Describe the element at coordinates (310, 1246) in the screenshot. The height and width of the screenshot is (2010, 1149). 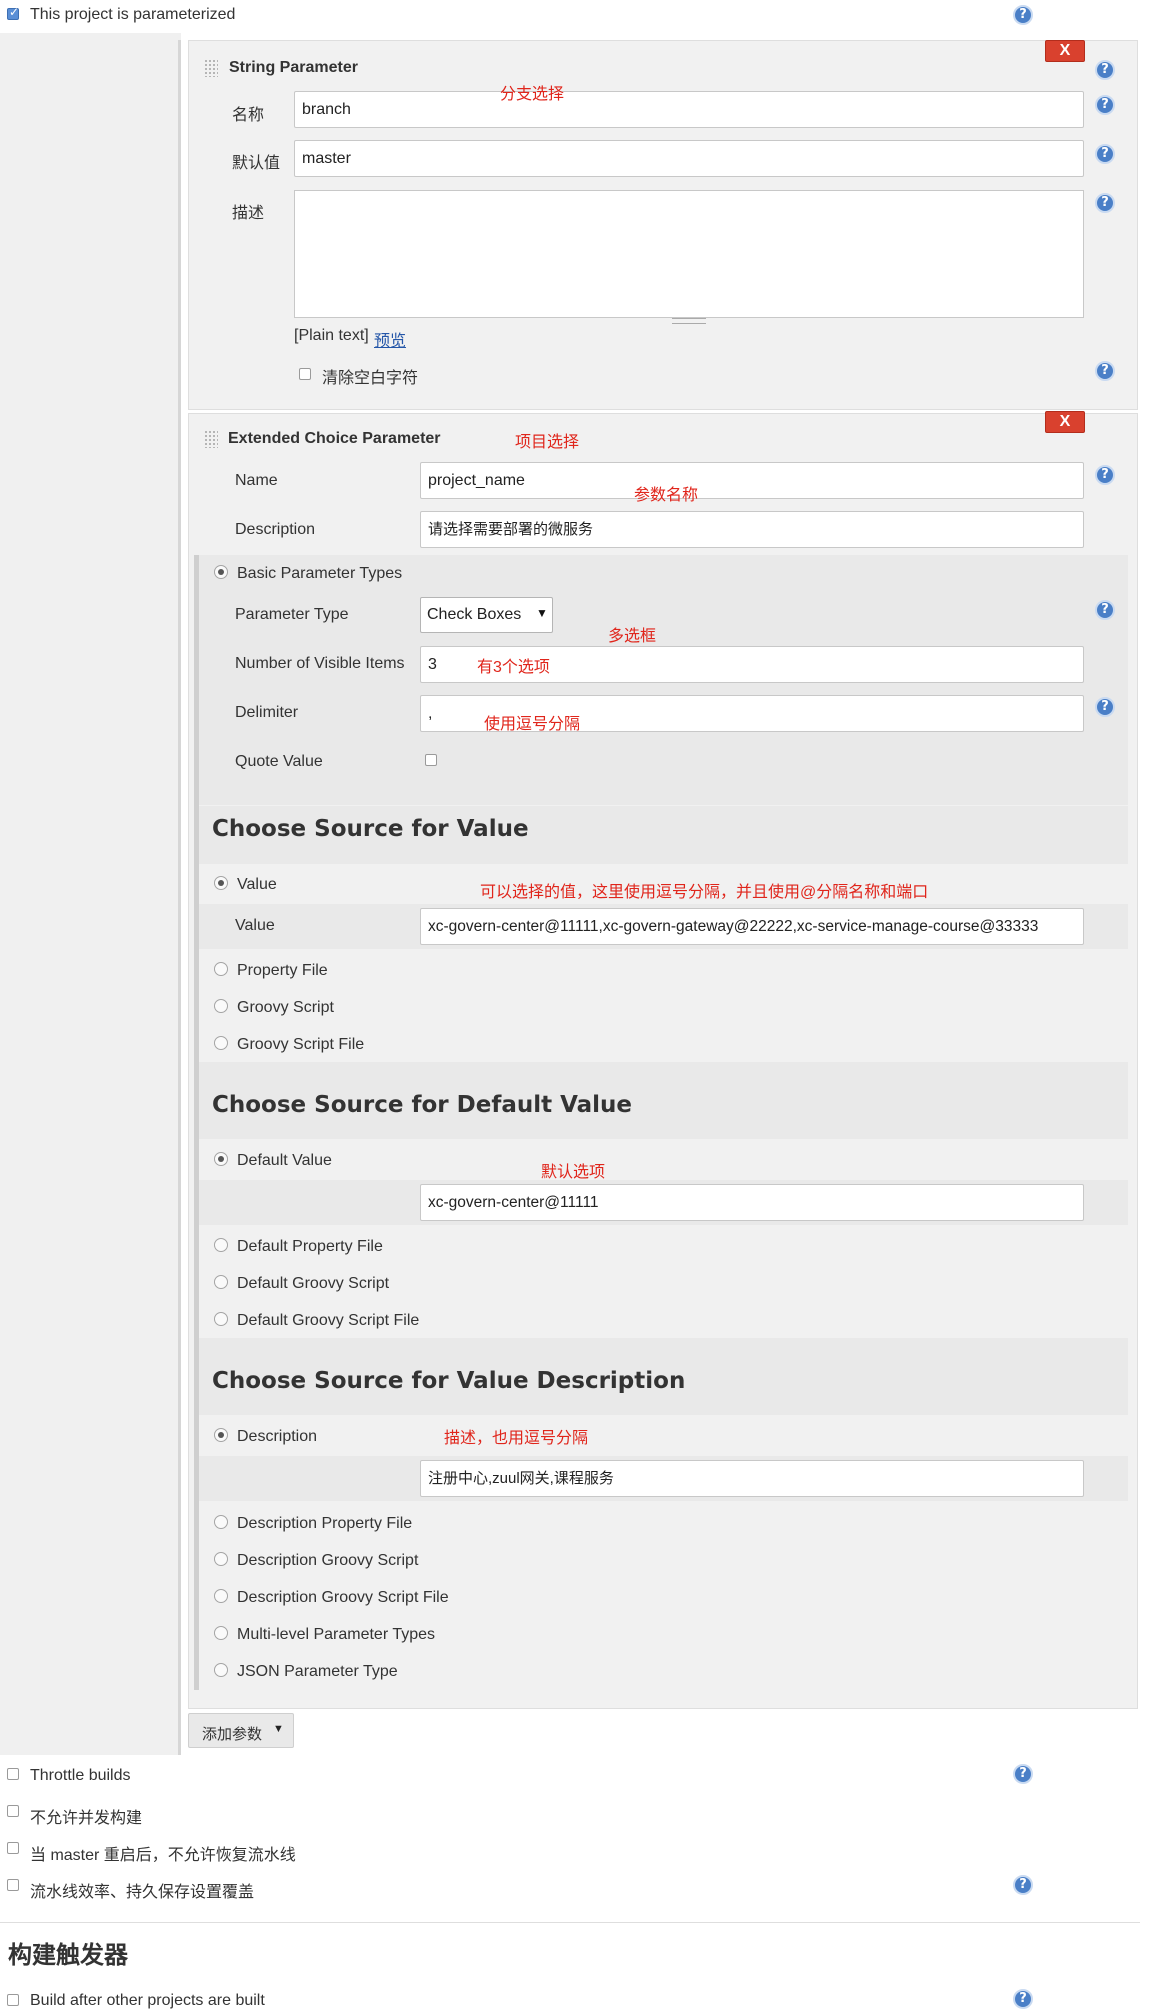
I see `default-property-file-label: Default Property File` at that location.